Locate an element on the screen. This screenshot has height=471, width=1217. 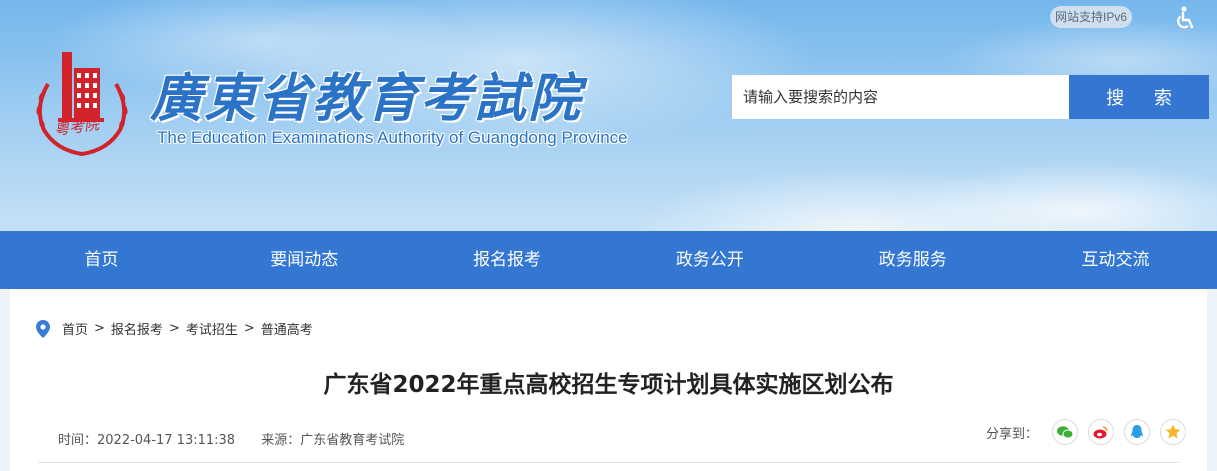
breadcrumb-exam-admission: 考试招生 is located at coordinates (212, 328).